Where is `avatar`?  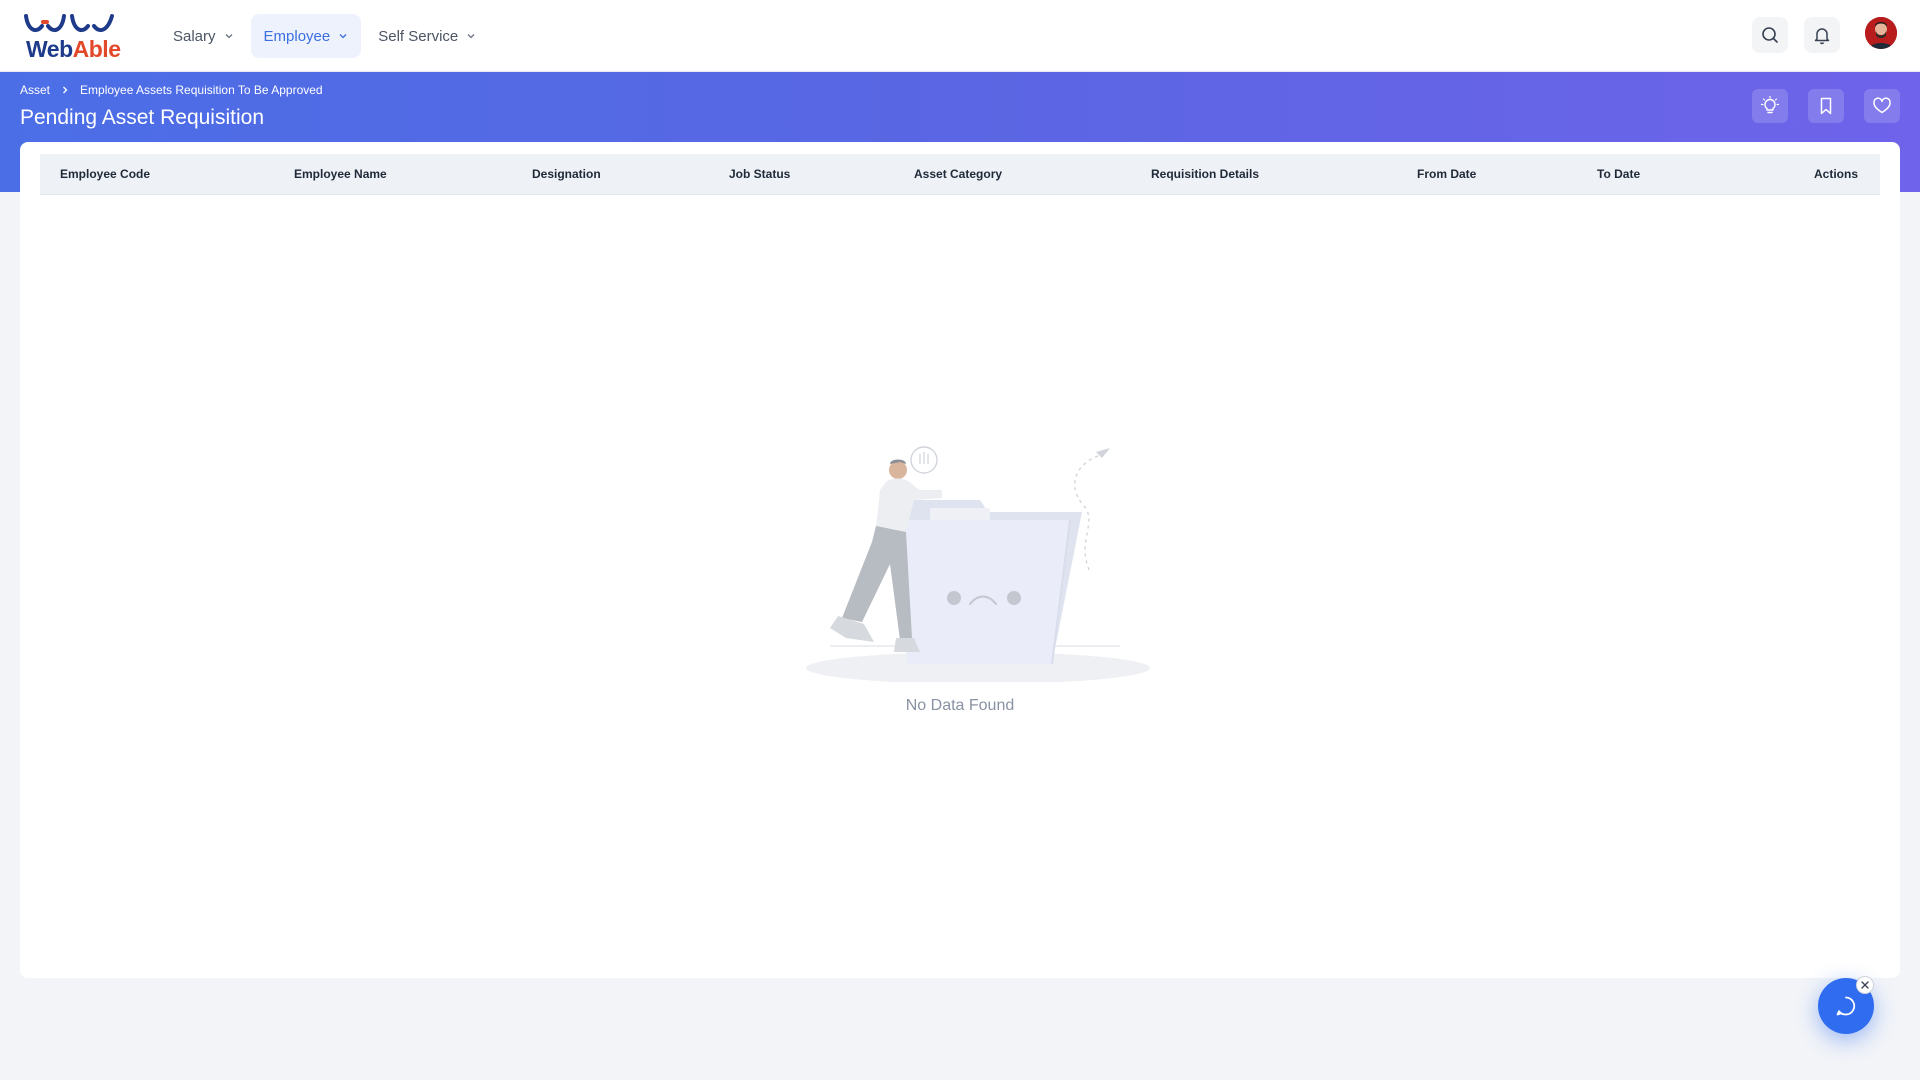 avatar is located at coordinates (1881, 33).